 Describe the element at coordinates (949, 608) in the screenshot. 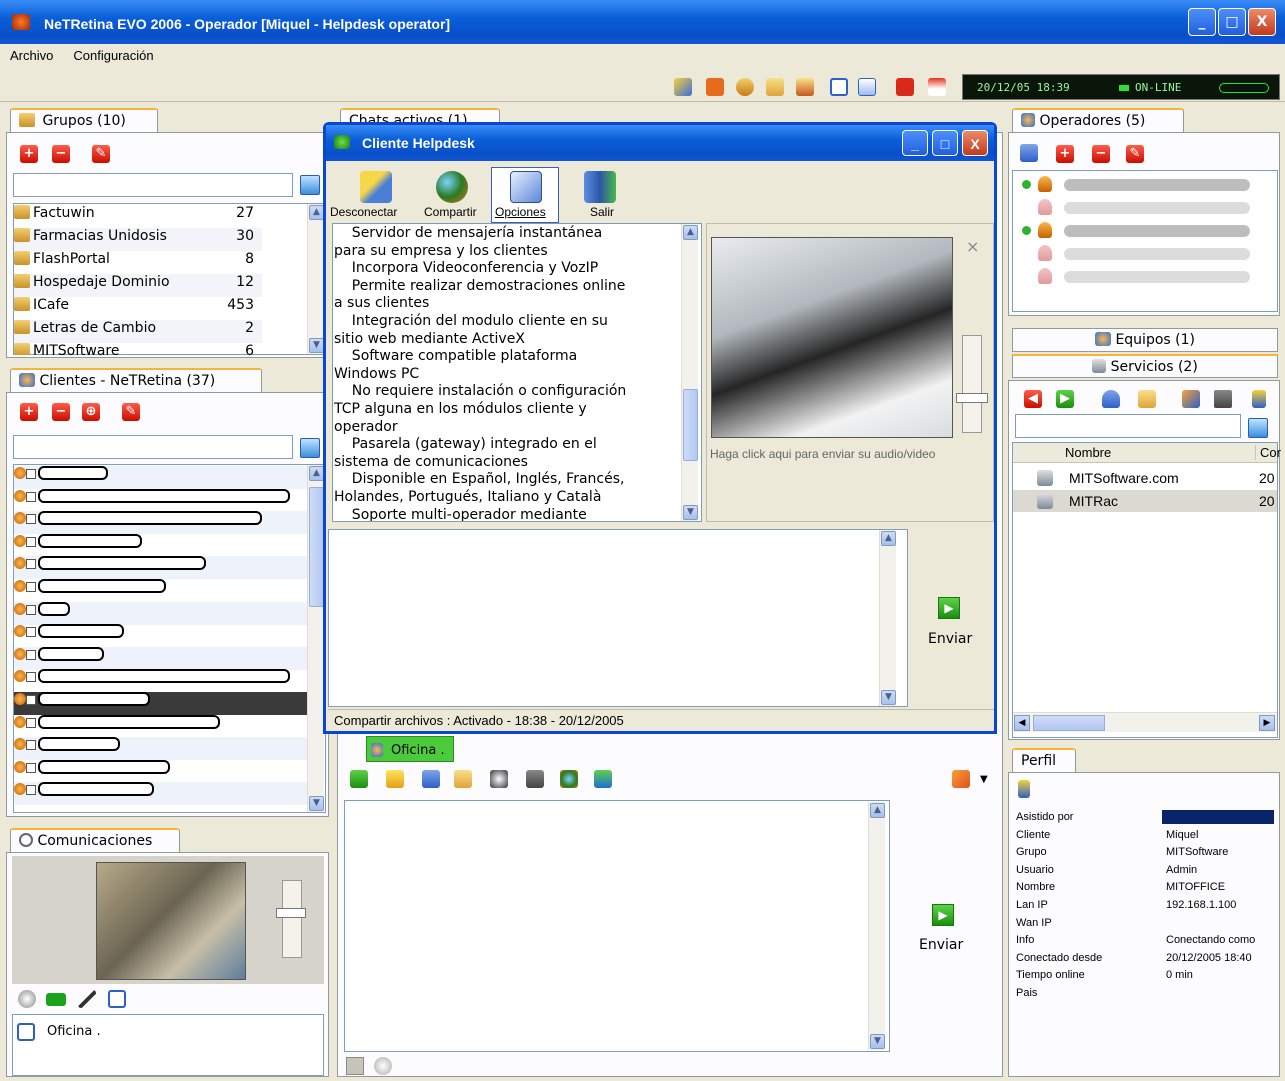

I see `dialog-send-icon: ▶` at that location.